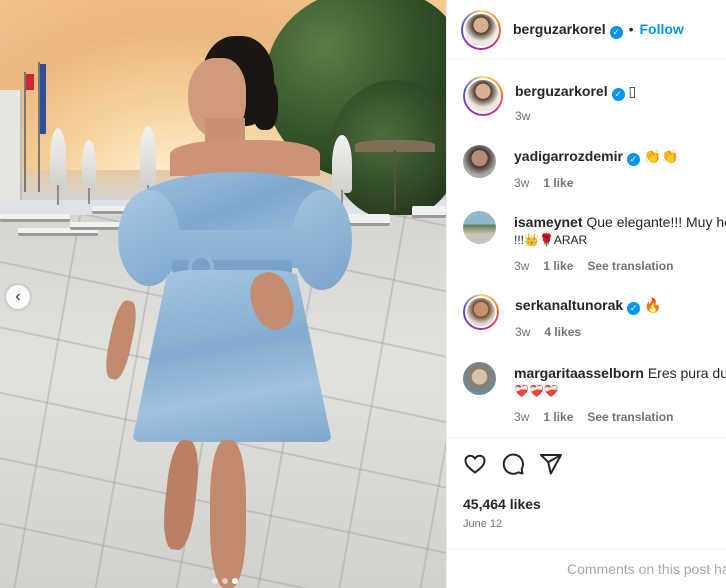 This screenshot has height=588, width=726. What do you see at coordinates (568, 156) in the screenshot?
I see `comment-username: yadigarrozdemir` at bounding box center [568, 156].